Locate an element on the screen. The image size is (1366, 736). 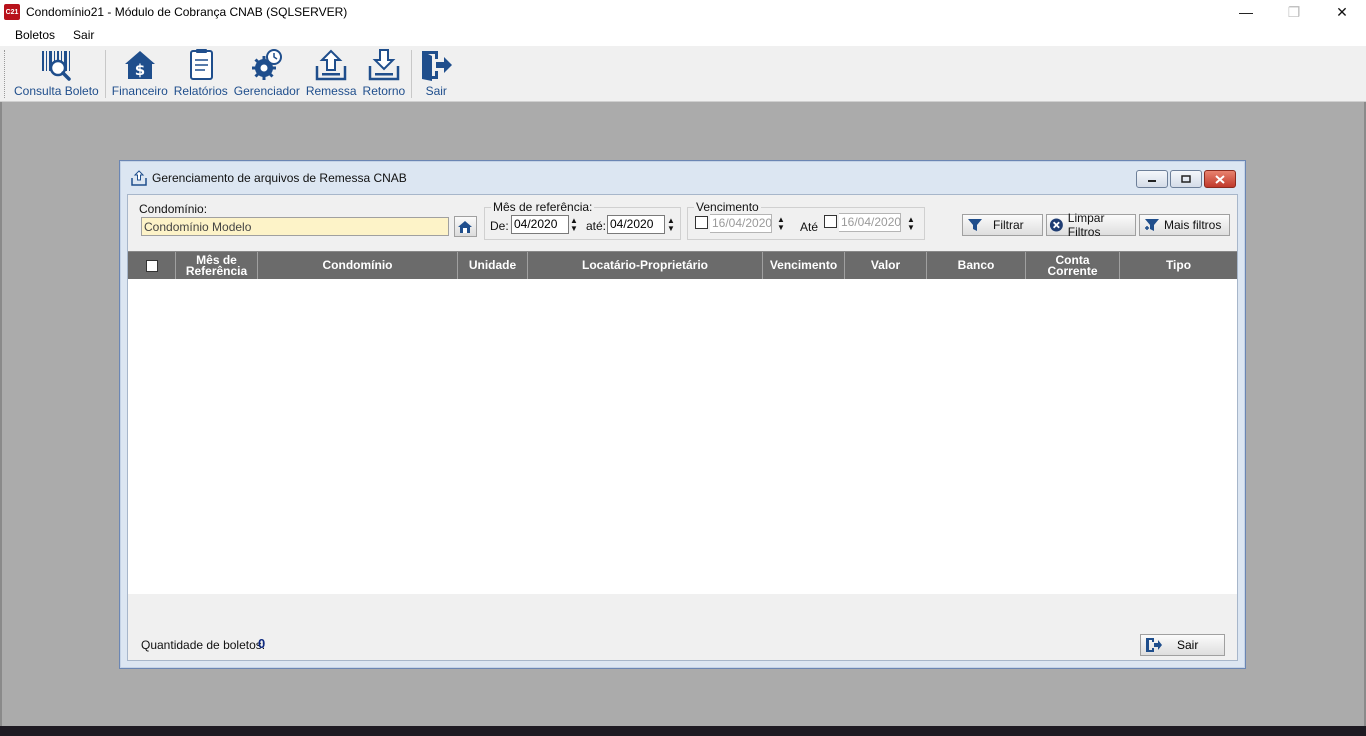
download-icon is located at coordinates (384, 65).